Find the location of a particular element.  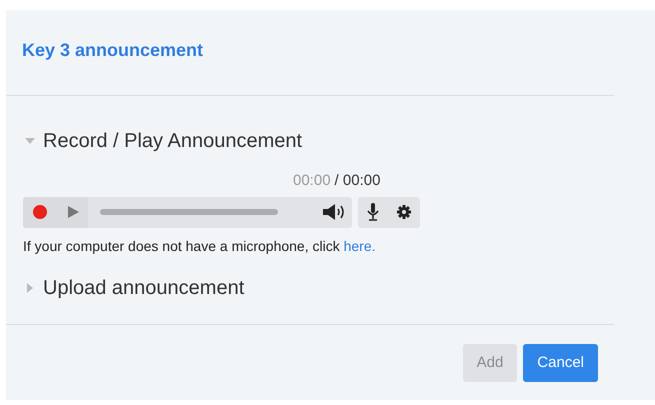

play-button is located at coordinates (72, 212).